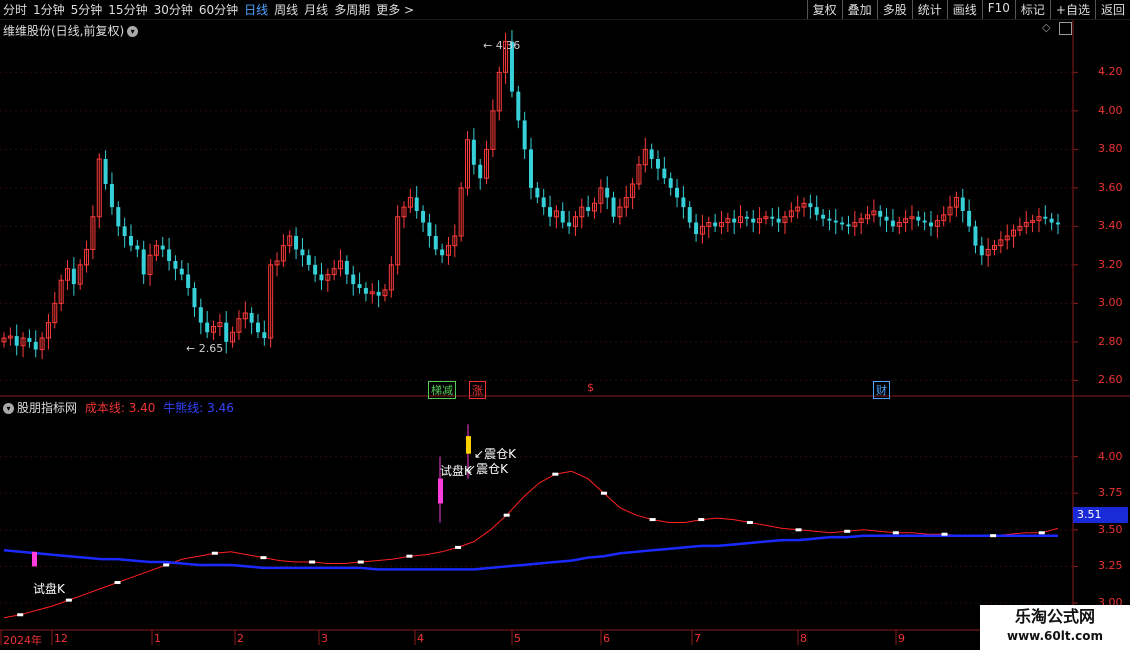 This screenshot has height=650, width=1130. I want to click on price-tick-label: 2.80, so click(1110, 341).